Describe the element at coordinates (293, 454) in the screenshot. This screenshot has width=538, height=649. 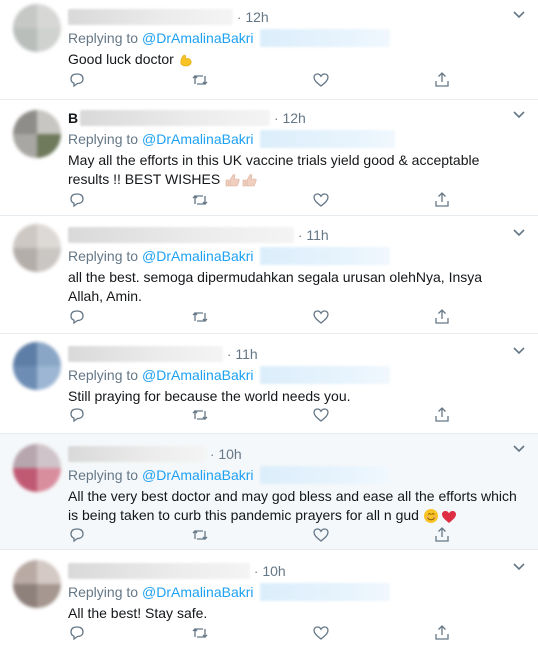
I see `tweet-header: · 10h` at that location.